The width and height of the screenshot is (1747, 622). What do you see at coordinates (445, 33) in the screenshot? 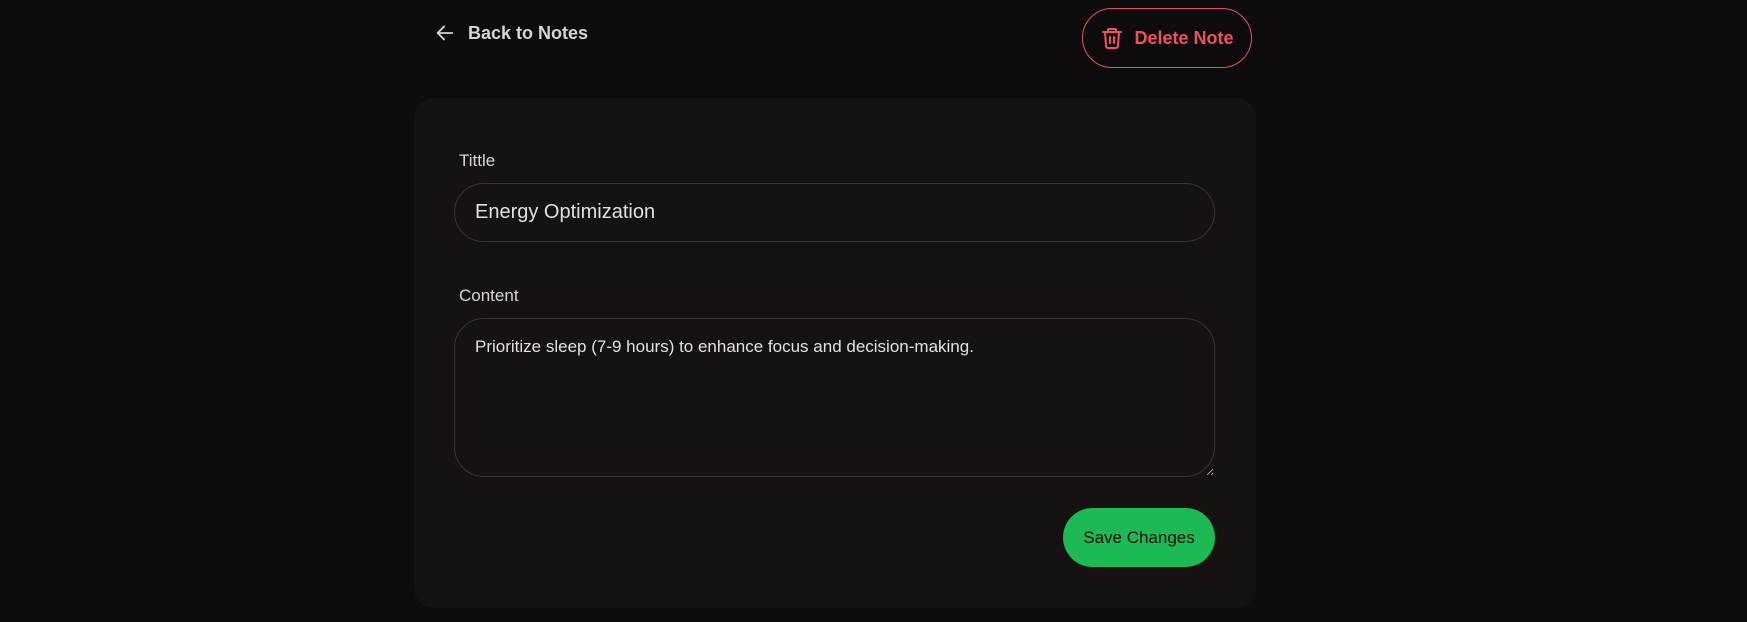
I see `arrow-left-icon` at bounding box center [445, 33].